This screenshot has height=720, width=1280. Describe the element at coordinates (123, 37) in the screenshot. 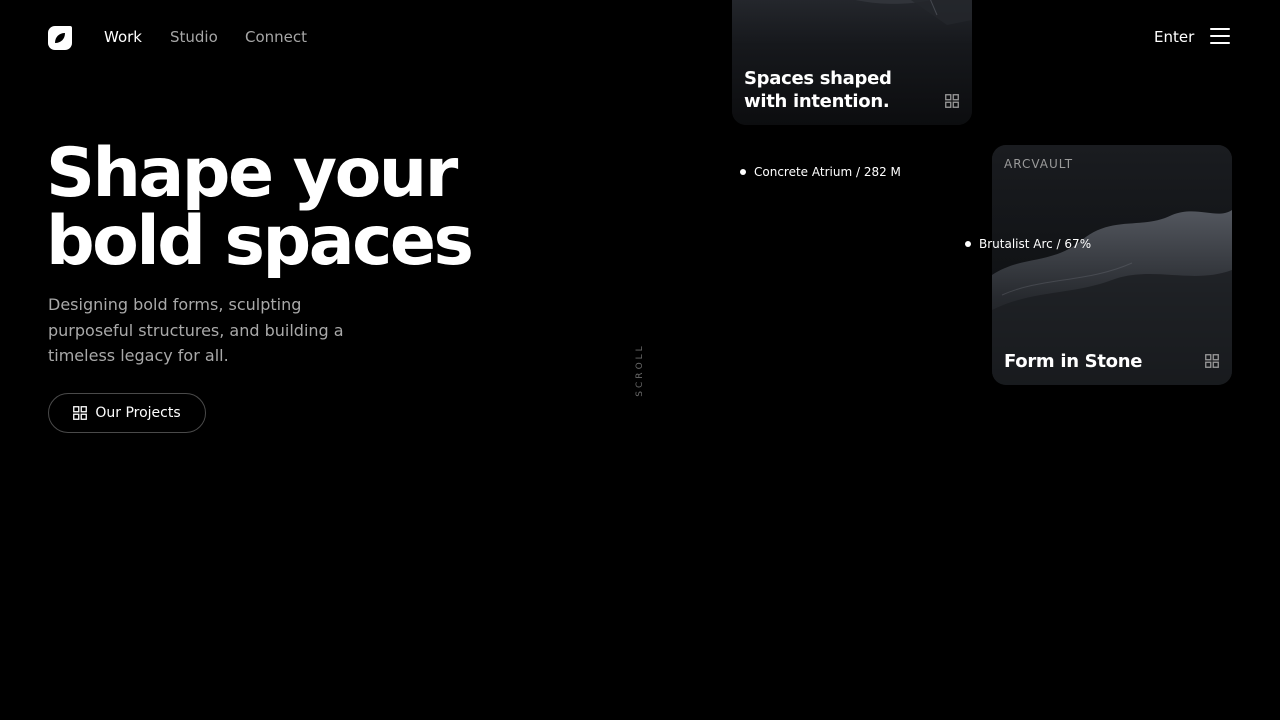

I see `nav-link-work: Work` at that location.